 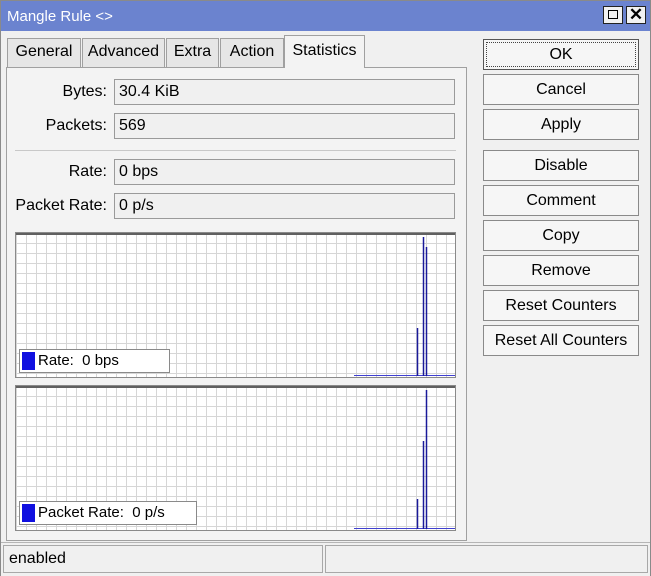 I want to click on packets-field: 569, so click(x=284, y=126).